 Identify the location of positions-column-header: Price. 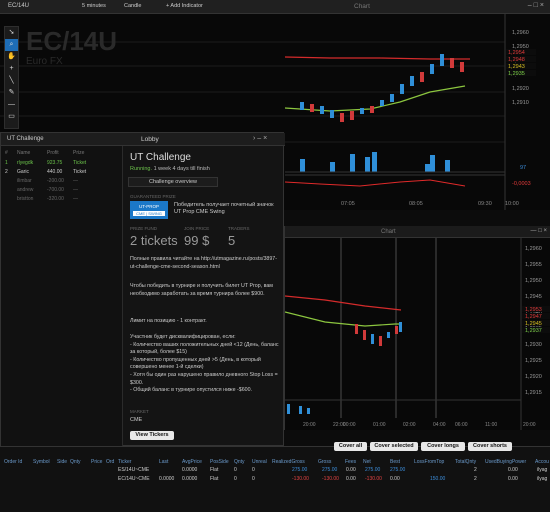
(96, 462).